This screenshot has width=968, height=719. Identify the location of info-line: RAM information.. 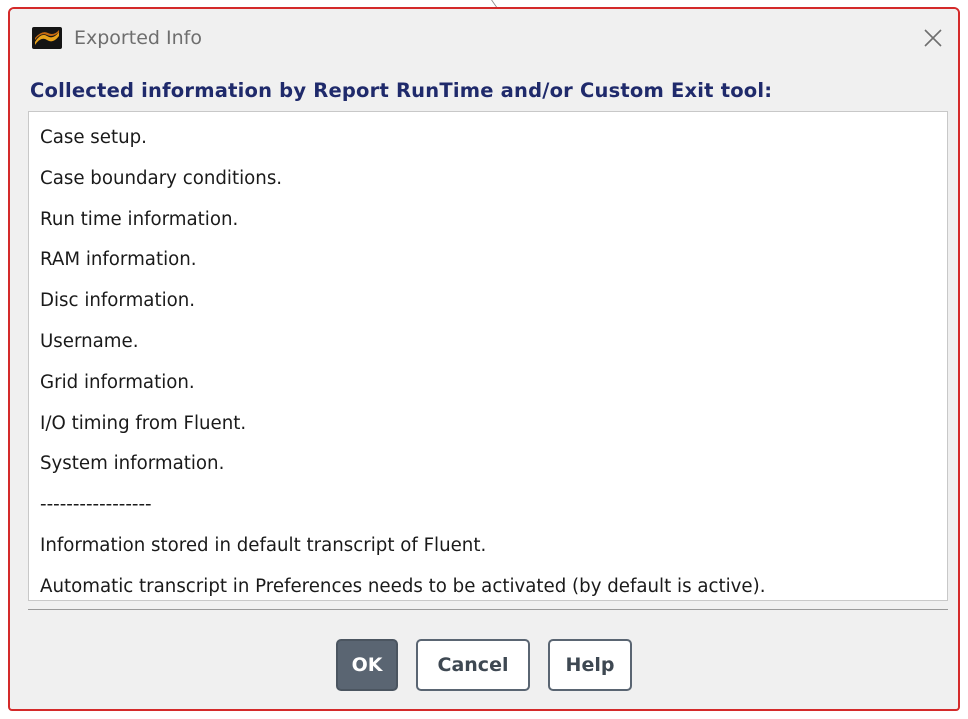
(118, 260).